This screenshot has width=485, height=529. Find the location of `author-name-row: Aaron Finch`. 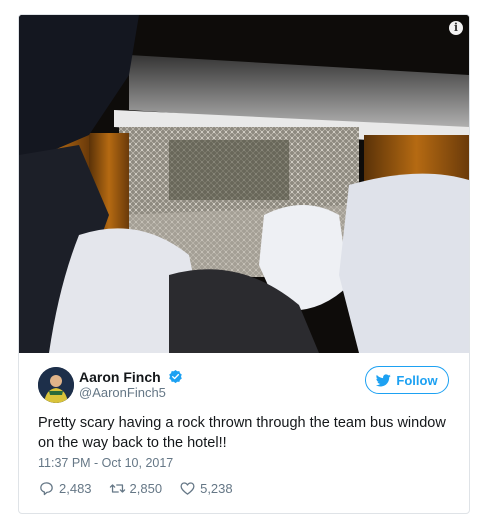

author-name-row: Aaron Finch is located at coordinates (131, 377).